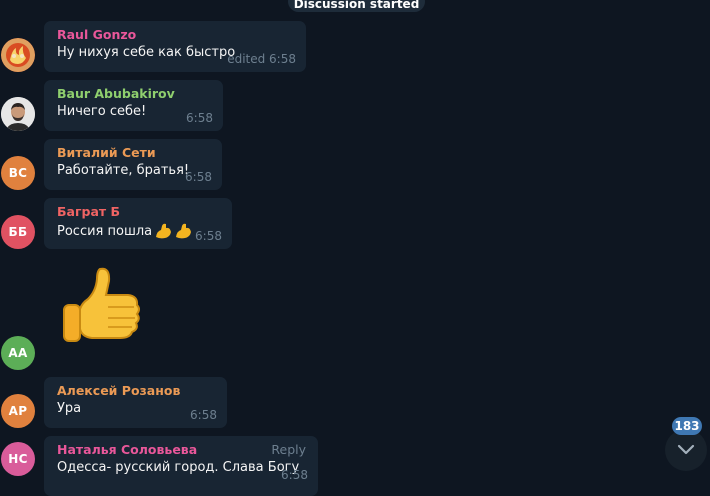 The image size is (710, 496). I want to click on thumbs-up-sticker, so click(103, 307).